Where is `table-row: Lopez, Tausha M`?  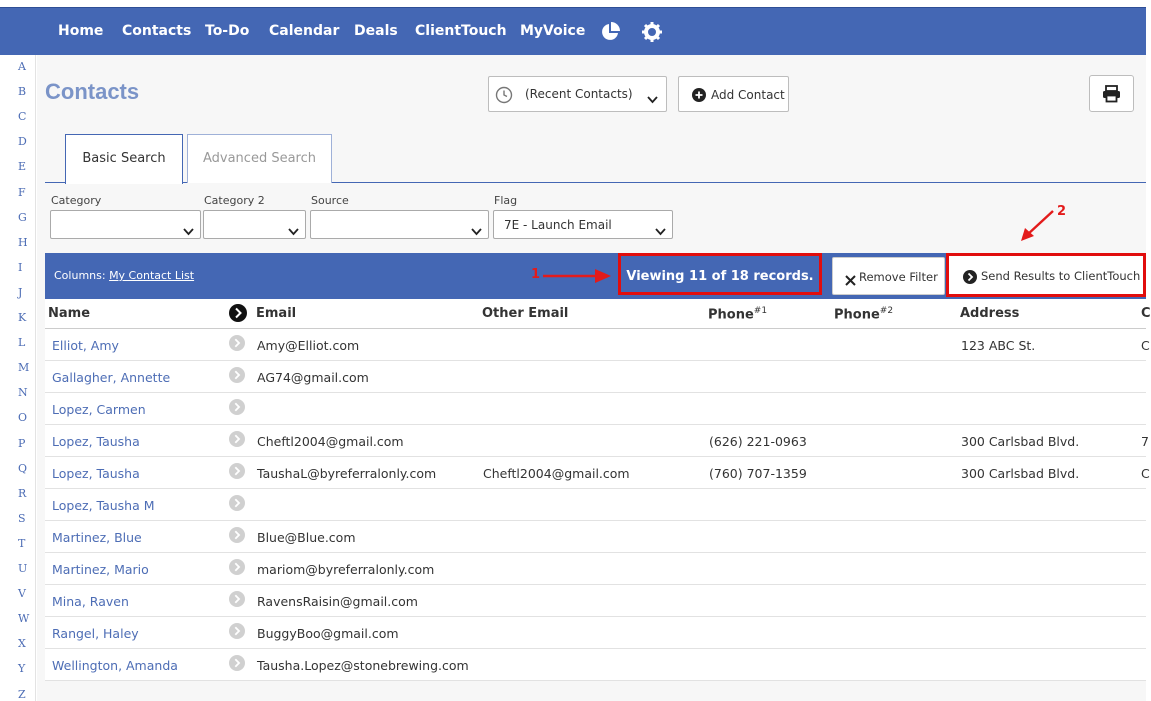 table-row: Lopez, Tausha M is located at coordinates (595, 505).